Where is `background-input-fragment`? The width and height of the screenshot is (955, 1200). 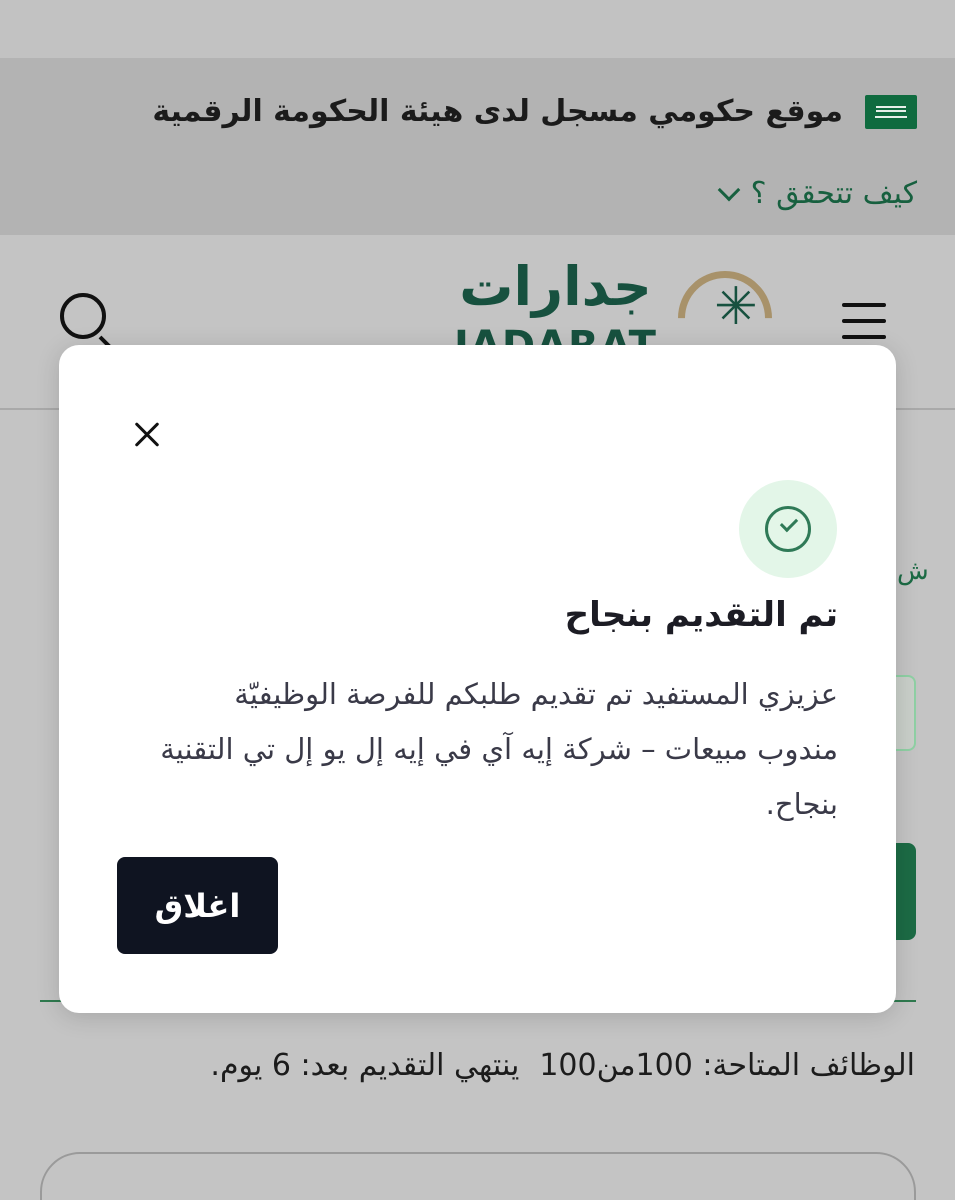
background-input-fragment is located at coordinates (905, 713).